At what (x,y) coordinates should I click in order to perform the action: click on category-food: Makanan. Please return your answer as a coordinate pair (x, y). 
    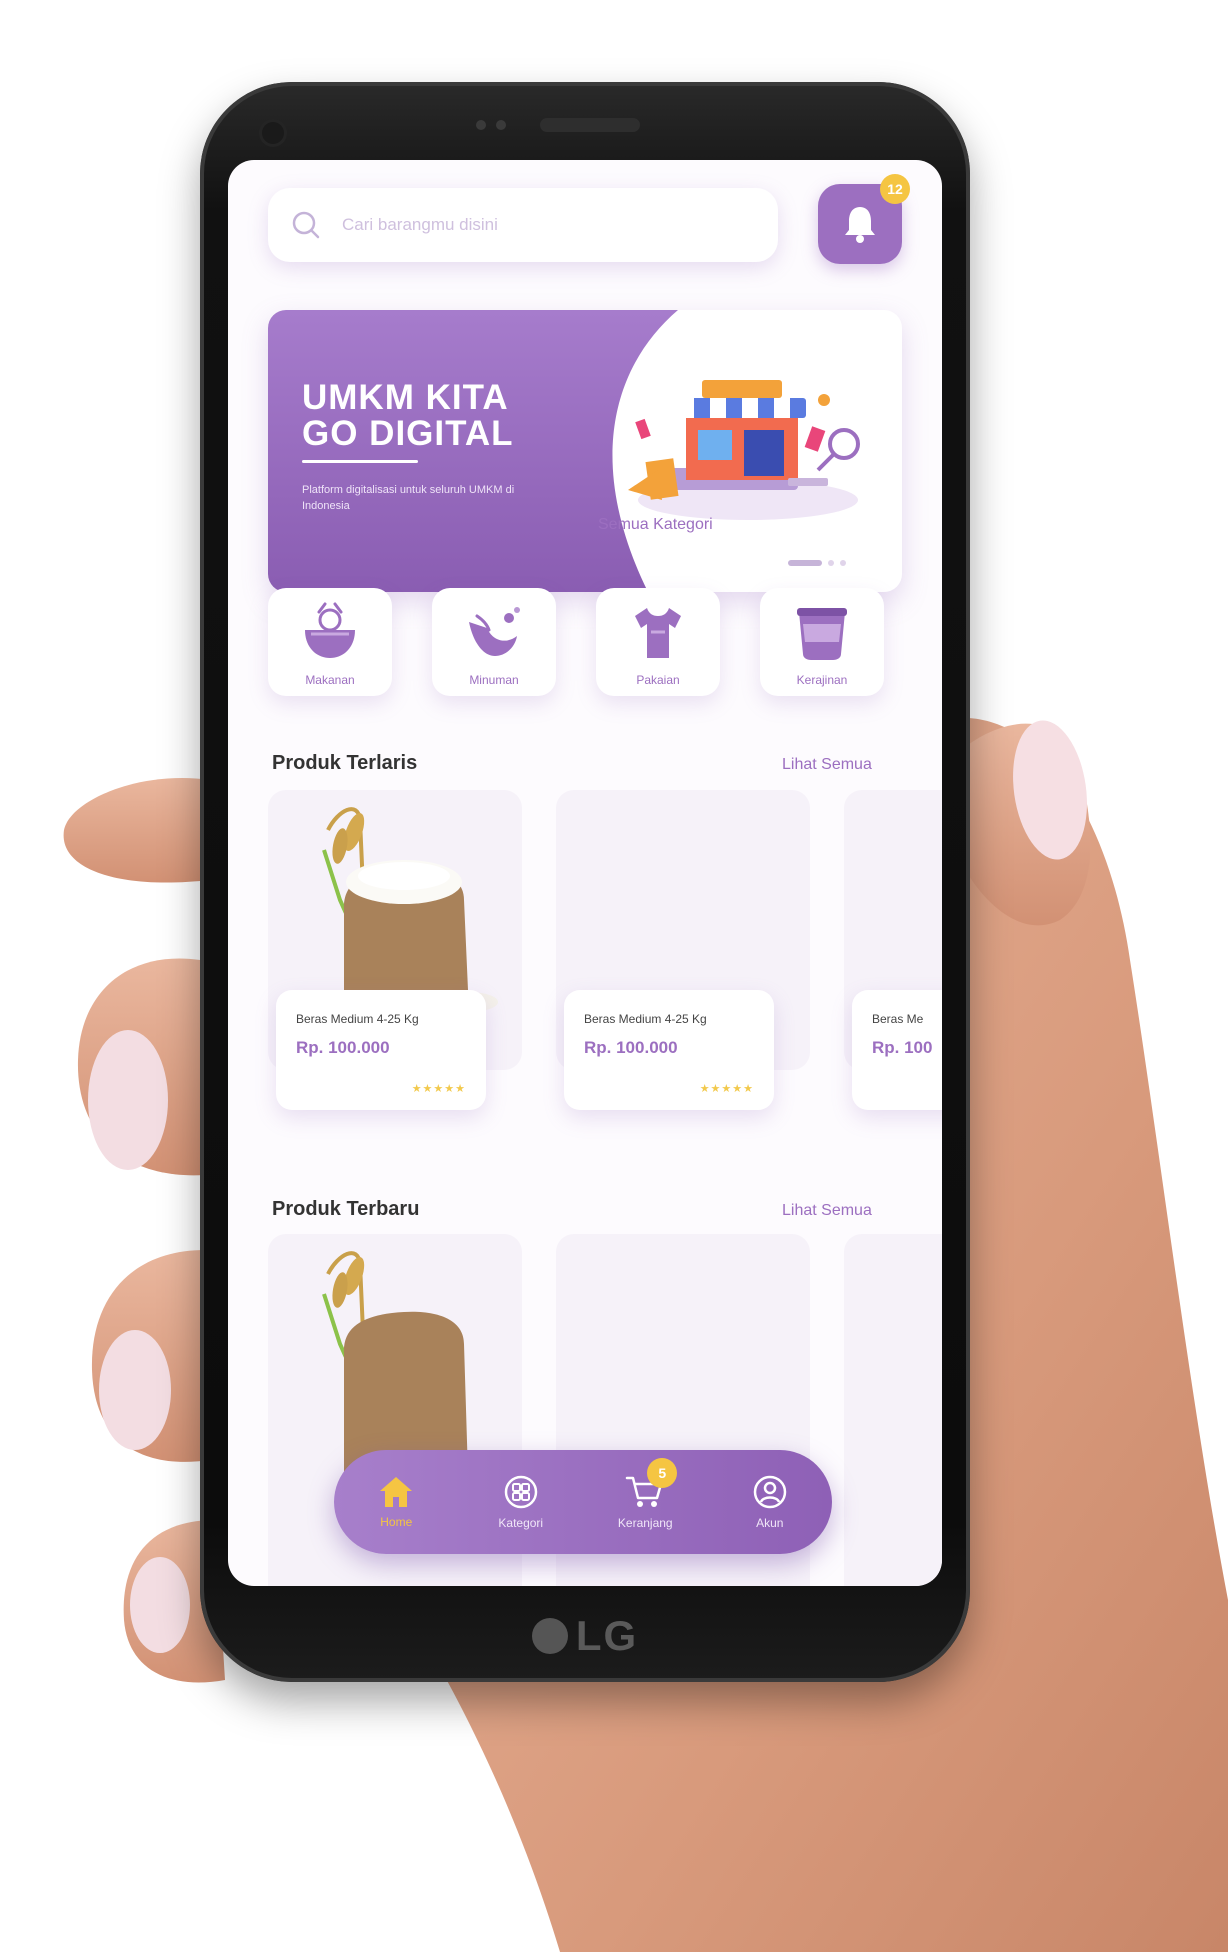
    Looking at the image, I should click on (330, 642).